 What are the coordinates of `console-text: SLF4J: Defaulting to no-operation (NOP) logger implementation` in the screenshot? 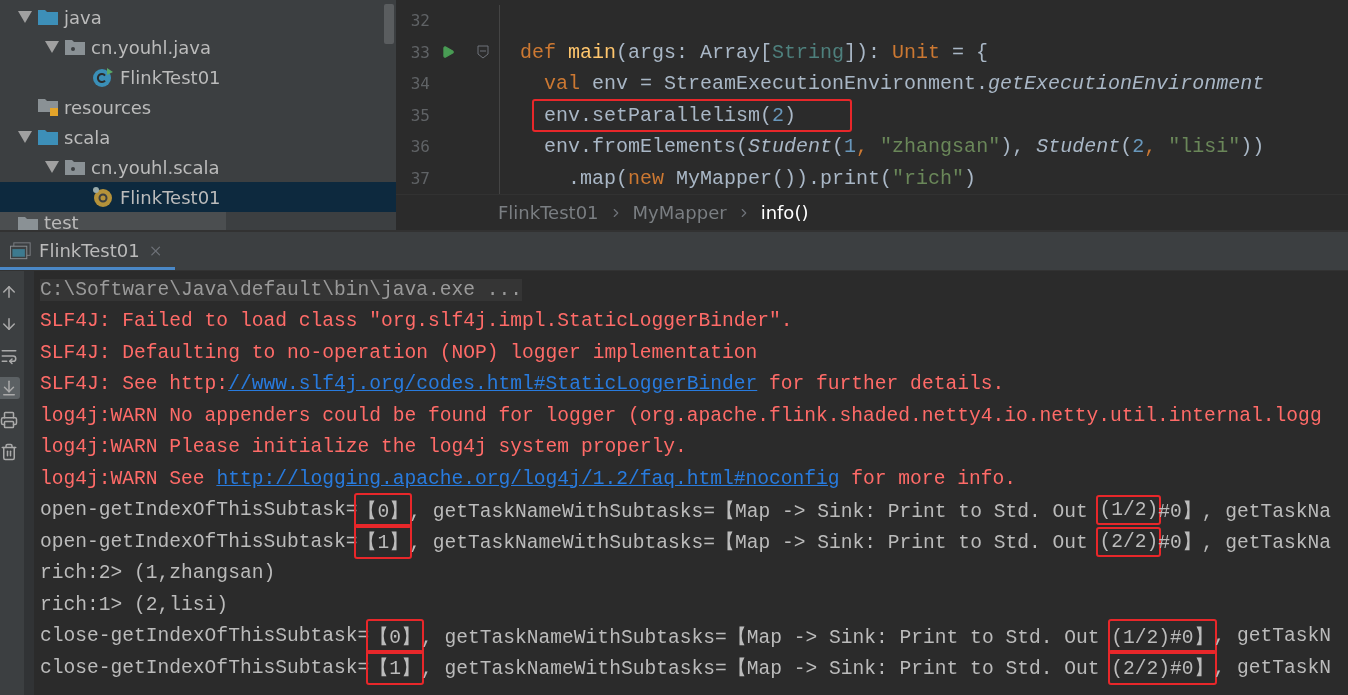 It's located at (399, 352).